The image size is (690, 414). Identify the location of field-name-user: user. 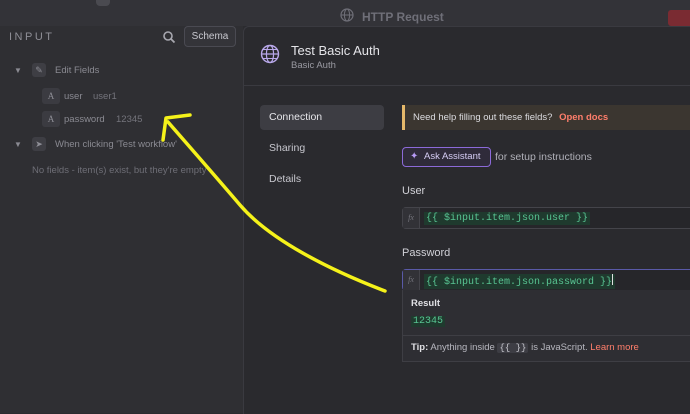
(73, 96).